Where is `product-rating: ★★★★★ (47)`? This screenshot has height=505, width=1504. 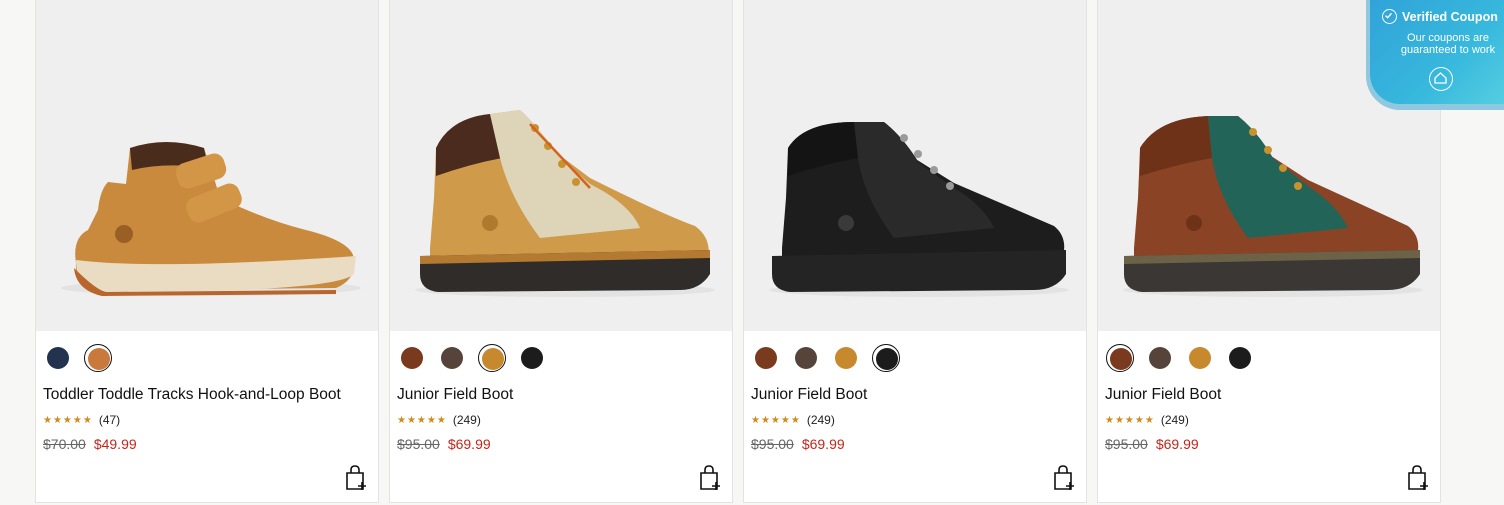 product-rating: ★★★★★ (47) is located at coordinates (81, 420).